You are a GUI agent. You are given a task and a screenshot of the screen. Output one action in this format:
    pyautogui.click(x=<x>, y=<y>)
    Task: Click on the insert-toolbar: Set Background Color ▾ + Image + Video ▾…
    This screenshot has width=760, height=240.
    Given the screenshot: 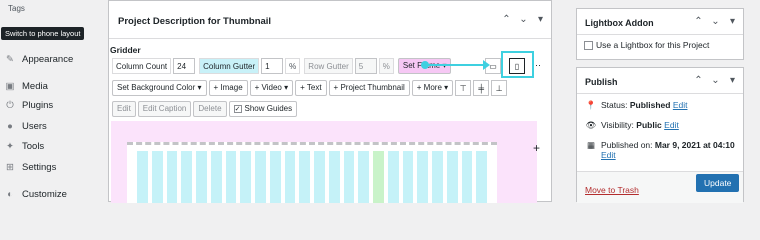 What is the action you would take?
    pyautogui.click(x=310, y=88)
    